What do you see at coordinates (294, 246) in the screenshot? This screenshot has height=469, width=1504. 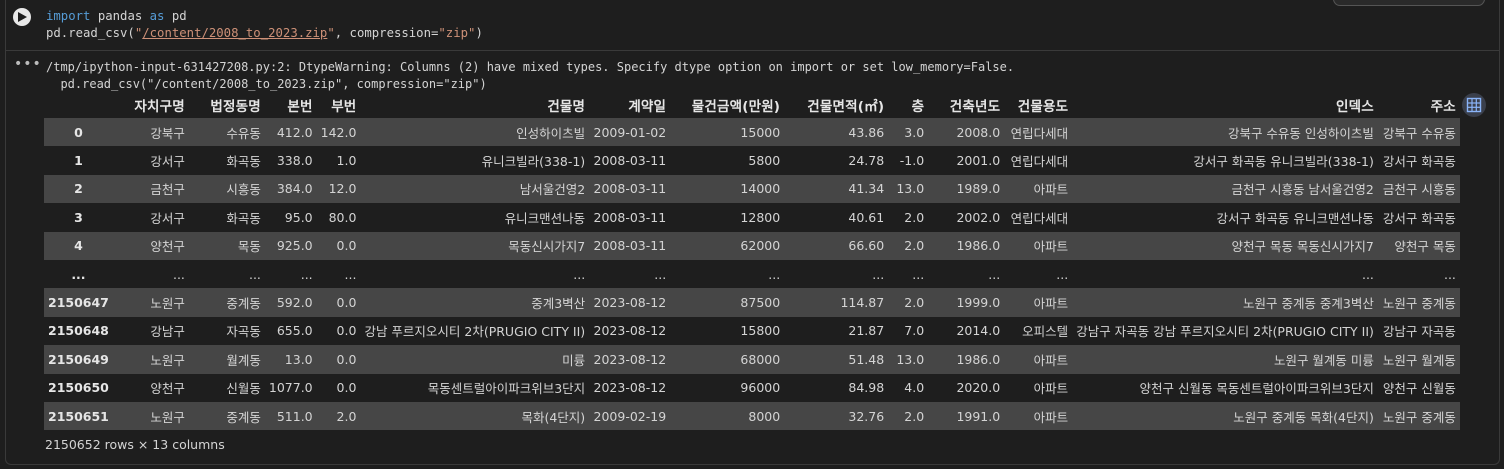 I see `table-cell: 925.0` at bounding box center [294, 246].